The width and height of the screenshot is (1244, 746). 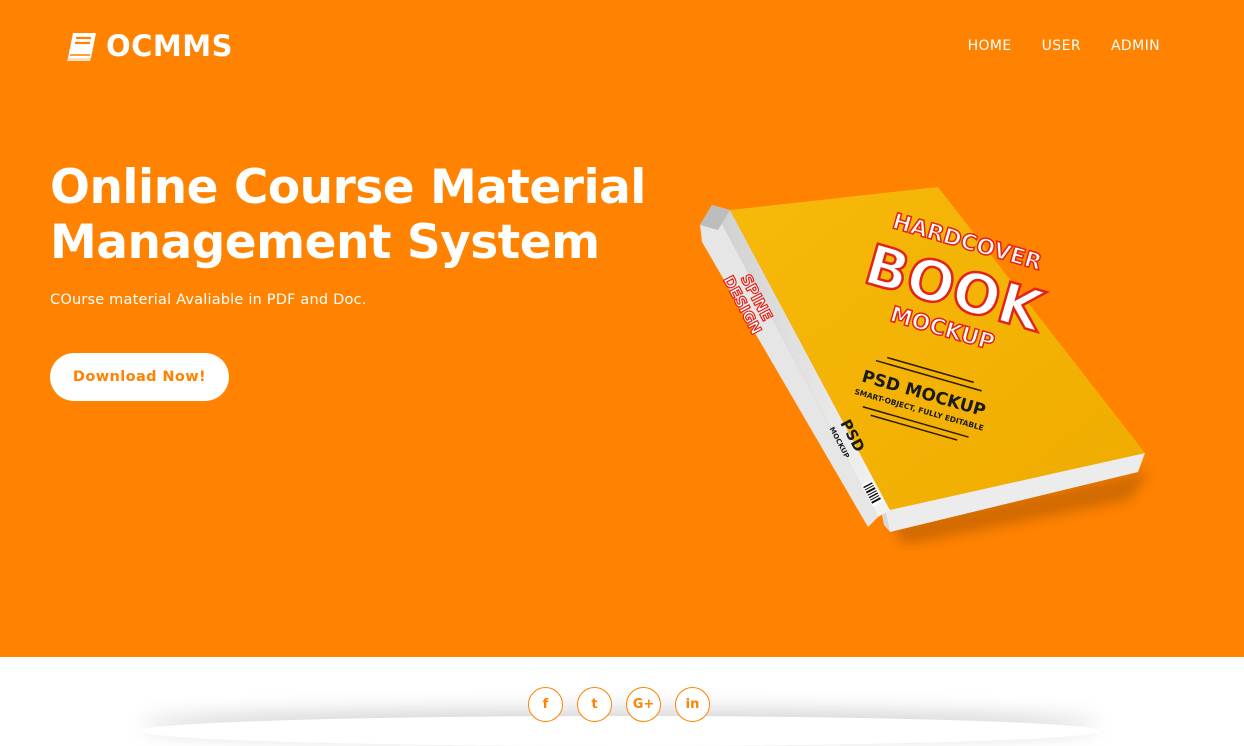 What do you see at coordinates (170, 46) in the screenshot?
I see `brand-name: OCMMS` at bounding box center [170, 46].